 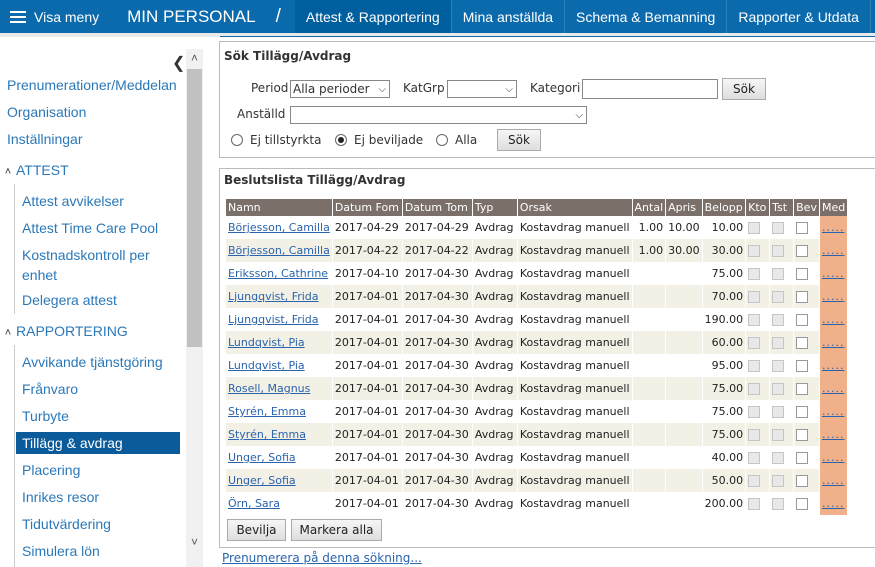 I want to click on sidebar-item-tillagg-avdrag: Tillägg & avdrag, so click(x=98, y=443).